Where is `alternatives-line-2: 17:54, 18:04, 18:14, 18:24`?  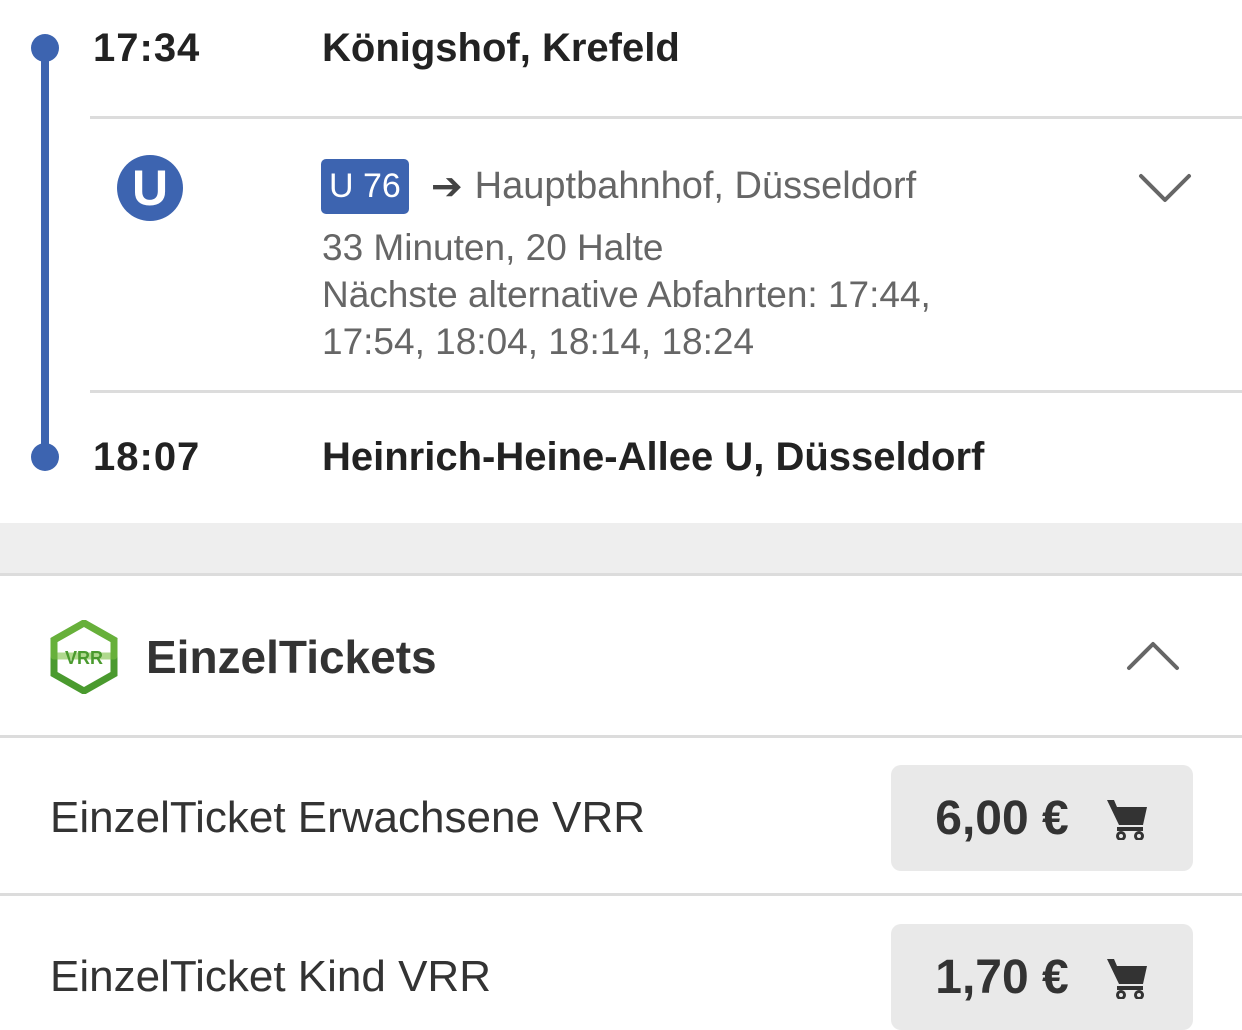
alternatives-line-2: 17:54, 18:04, 18:14, 18:24 is located at coordinates (538, 341).